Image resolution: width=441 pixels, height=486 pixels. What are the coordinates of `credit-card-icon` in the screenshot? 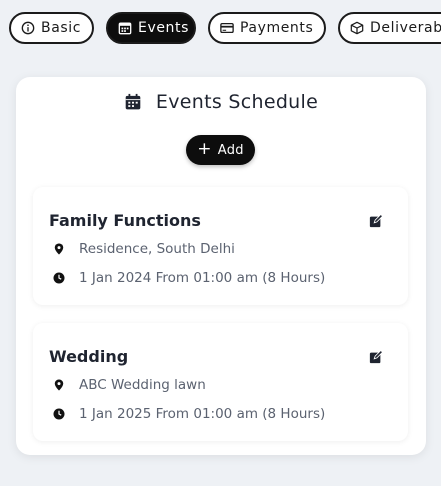 It's located at (227, 28).